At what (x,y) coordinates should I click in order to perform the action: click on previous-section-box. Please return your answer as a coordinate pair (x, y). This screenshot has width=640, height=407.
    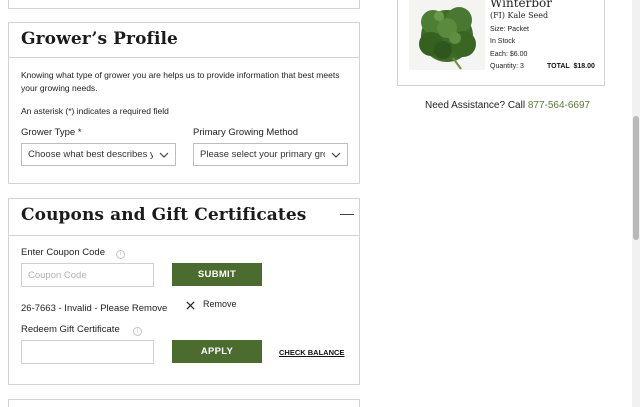
    Looking at the image, I should click on (184, 4).